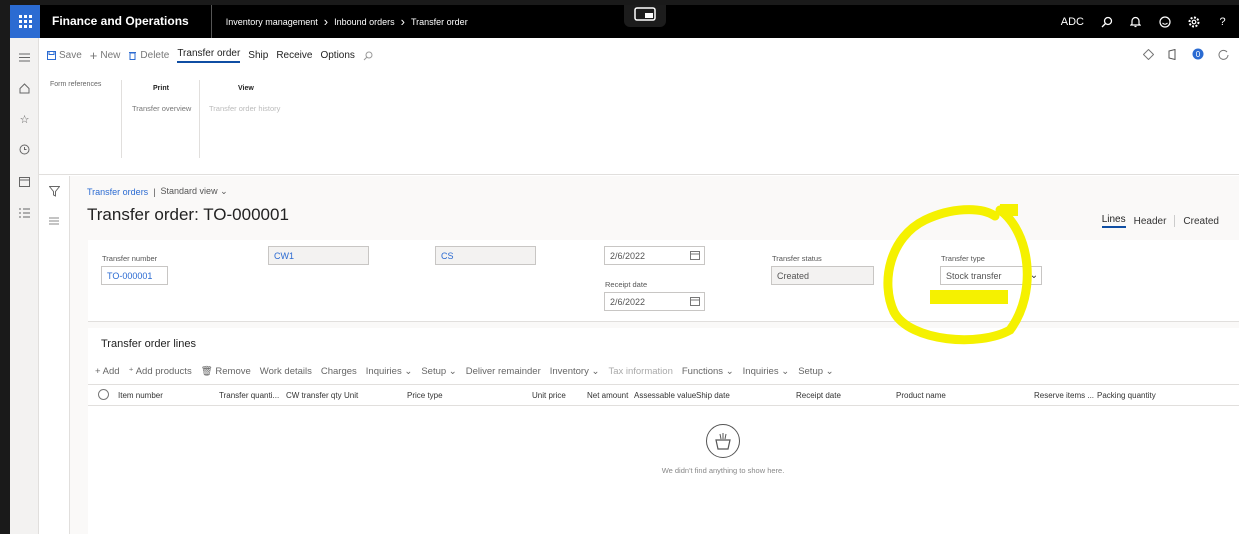 The image size is (1239, 534). What do you see at coordinates (326, 21) in the screenshot?
I see `chevron-right-icon: ›` at bounding box center [326, 21].